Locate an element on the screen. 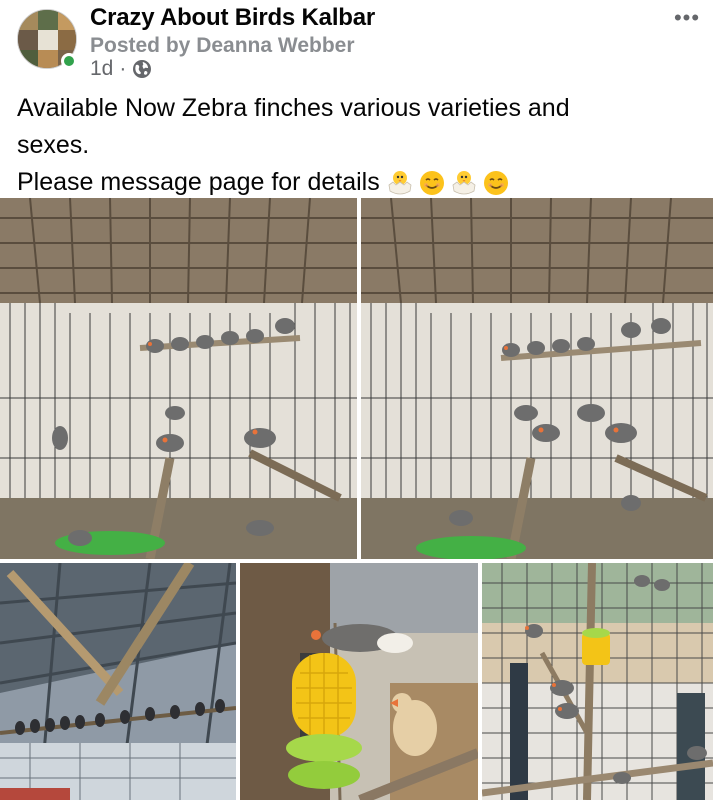 The width and height of the screenshot is (713, 800). posted-by-label: Posted by Deanna Webber is located at coordinates (222, 45).